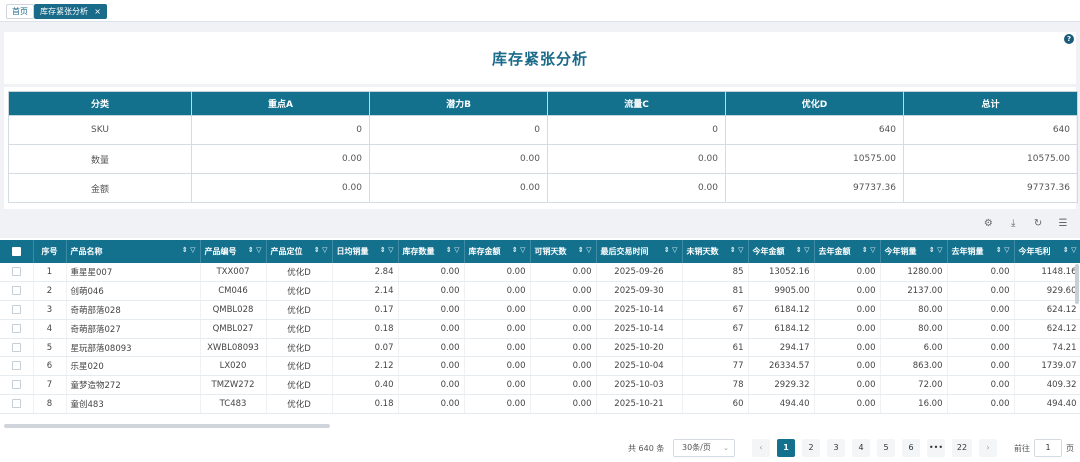 The height and width of the screenshot is (462, 1080). What do you see at coordinates (233, 251) in the screenshot?
I see `column-header: 产品编号 ⇕ ▽` at bounding box center [233, 251].